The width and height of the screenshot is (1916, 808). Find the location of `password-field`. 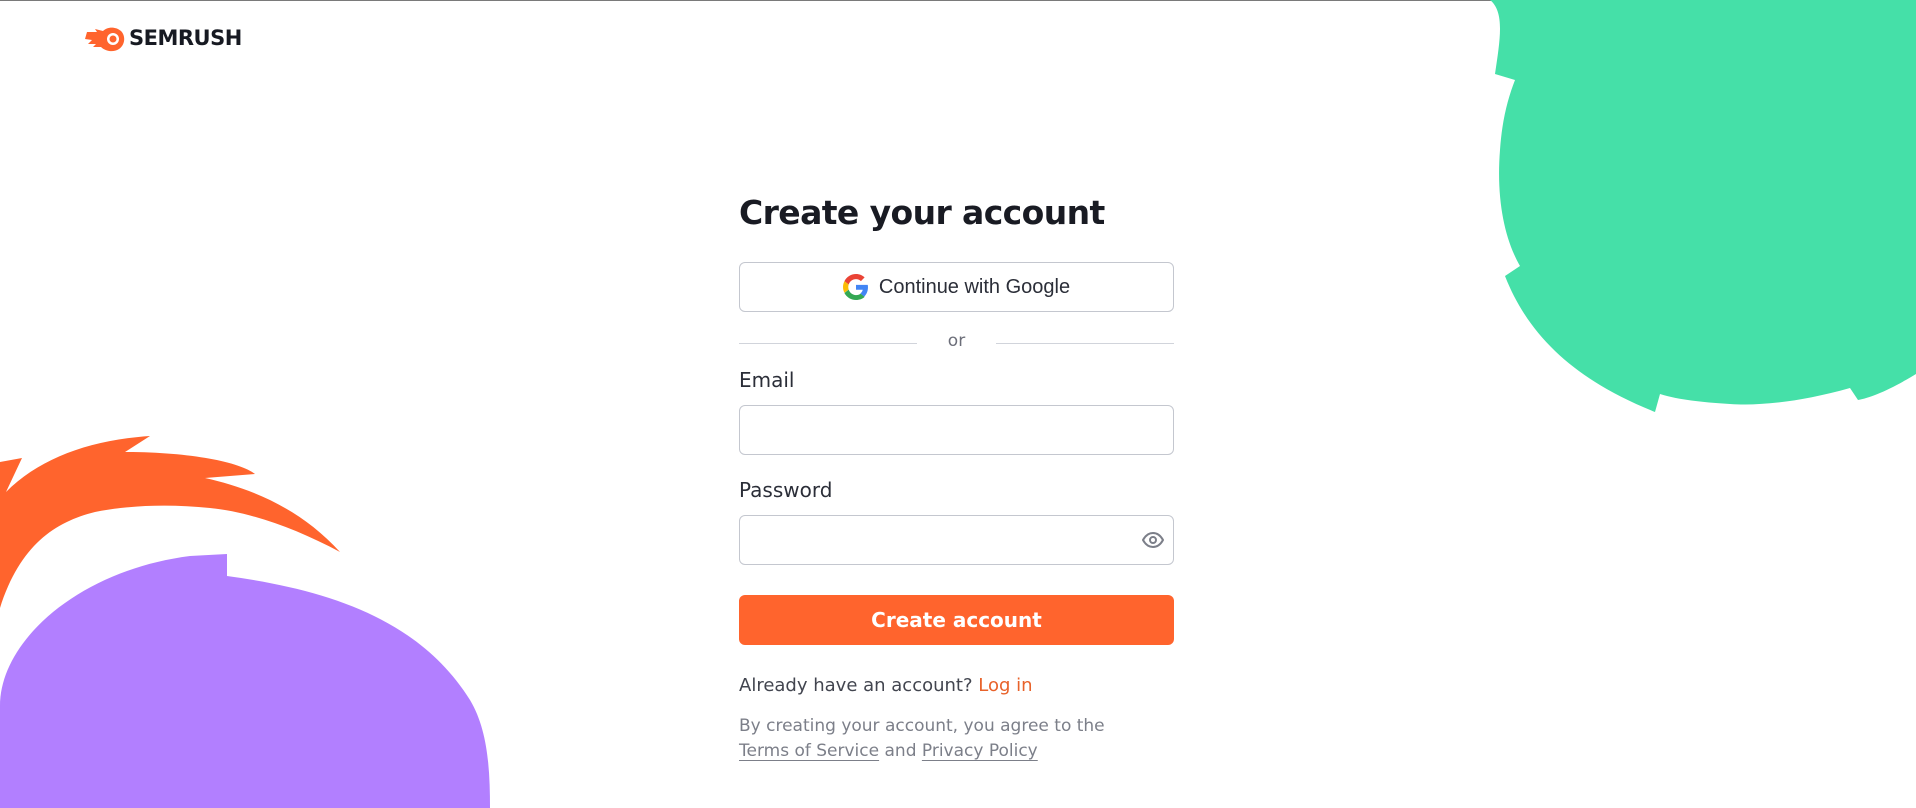

password-field is located at coordinates (956, 540).